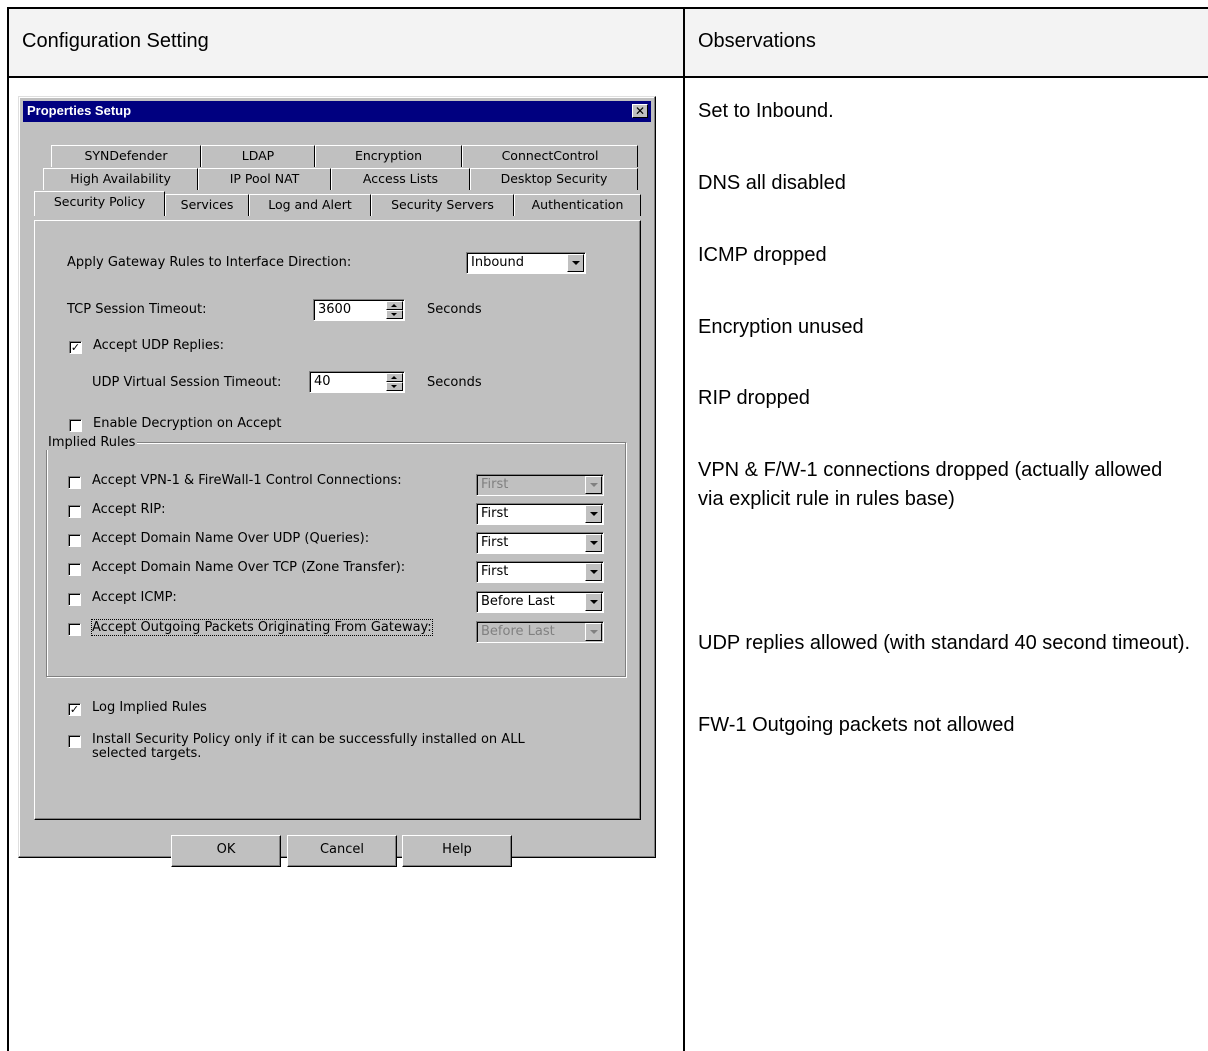 This screenshot has width=1208, height=1051. I want to click on rule-select-icmp: Before Last, so click(540, 602).